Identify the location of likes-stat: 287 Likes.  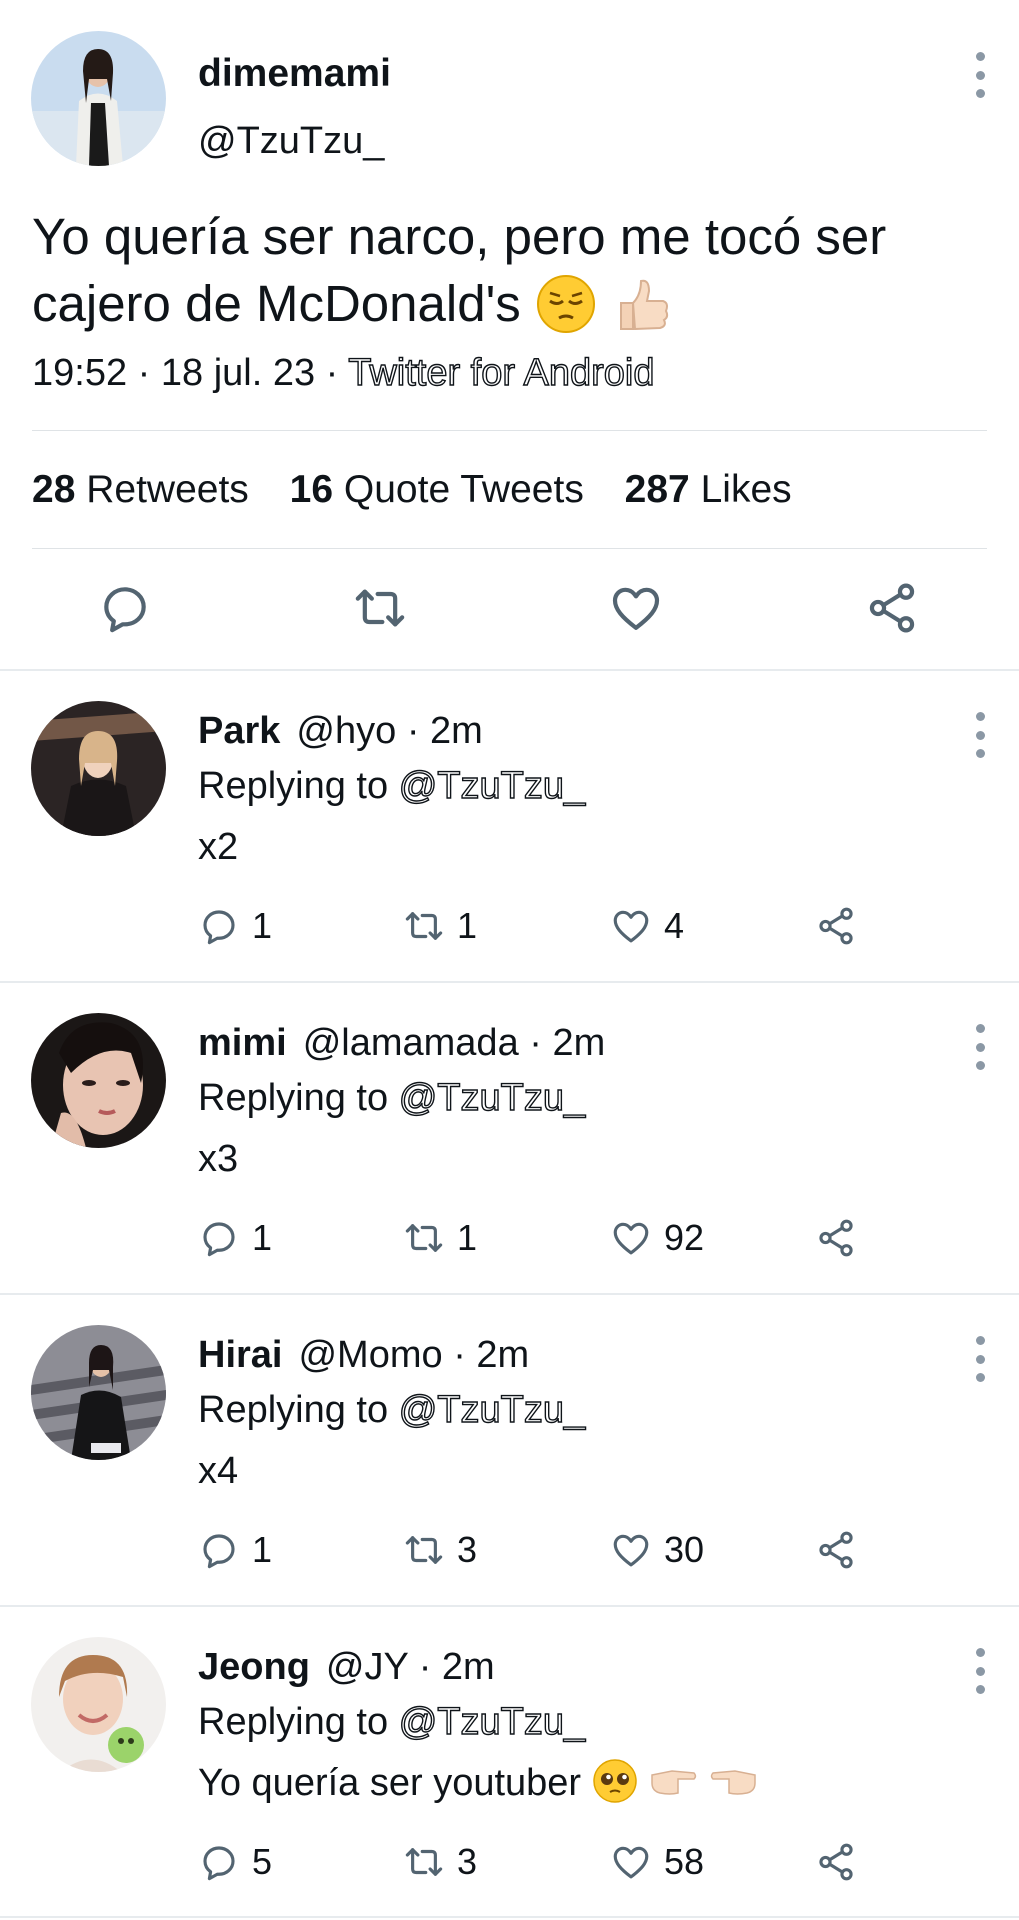
(708, 489).